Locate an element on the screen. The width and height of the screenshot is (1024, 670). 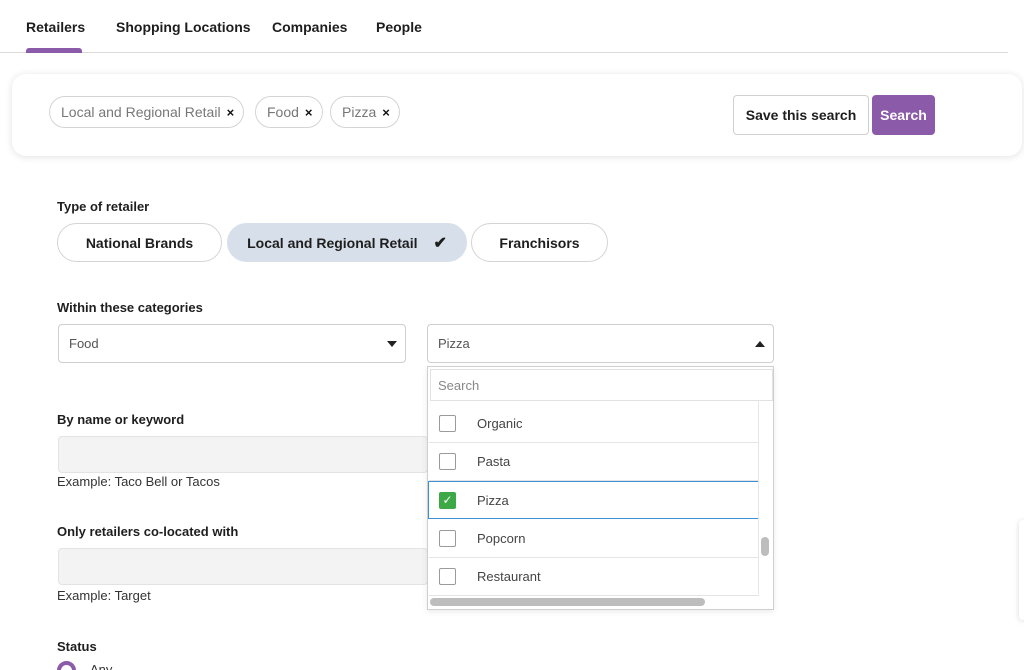
filter-chip-local-regional: Local and Regional Retail × is located at coordinates (147, 112).